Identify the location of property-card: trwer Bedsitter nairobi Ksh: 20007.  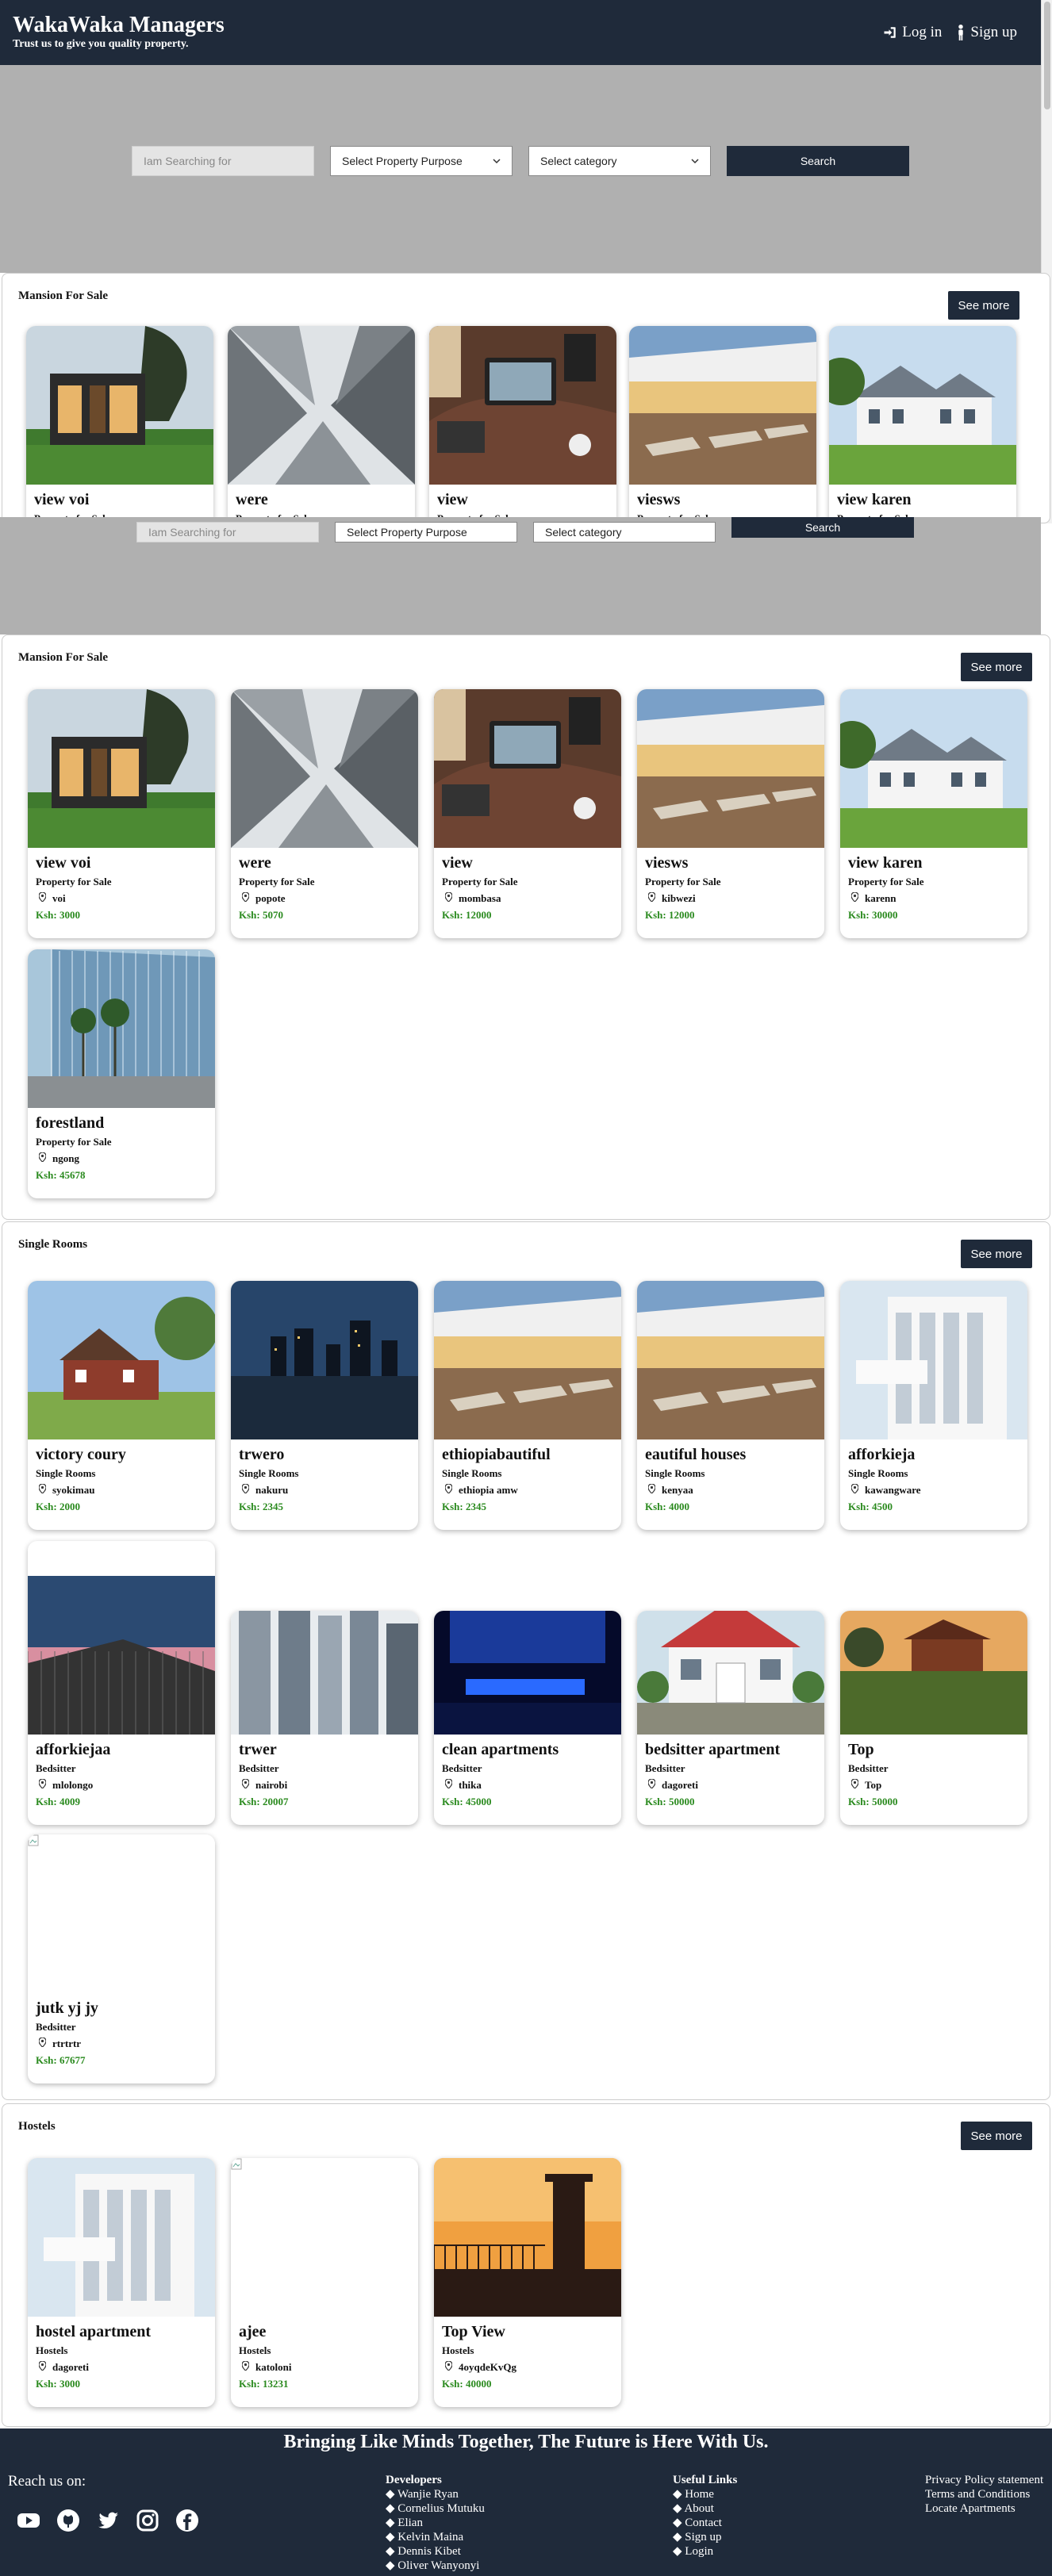
(324, 1718).